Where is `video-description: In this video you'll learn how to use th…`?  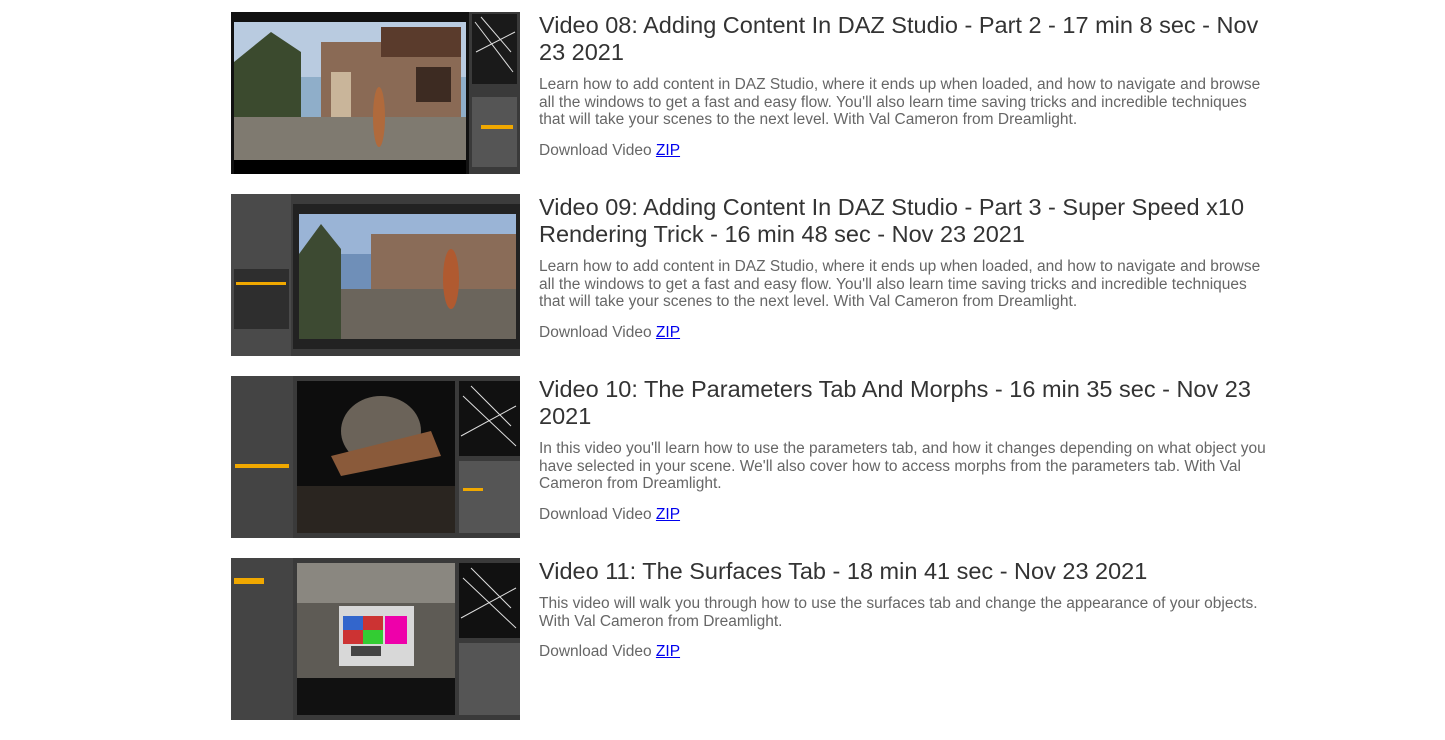
video-description: In this video you'll learn how to use th… is located at coordinates (902, 466).